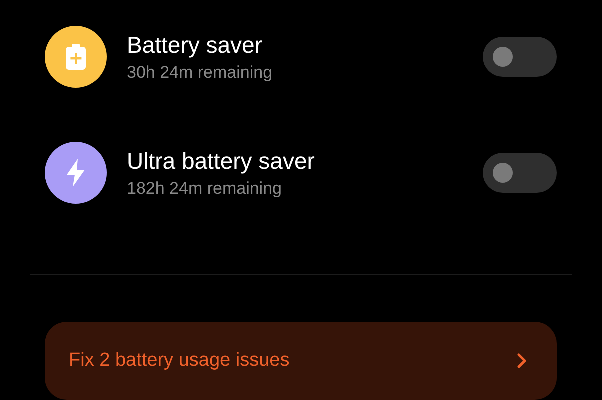  What do you see at coordinates (76, 57) in the screenshot?
I see `battery-plus-icon` at bounding box center [76, 57].